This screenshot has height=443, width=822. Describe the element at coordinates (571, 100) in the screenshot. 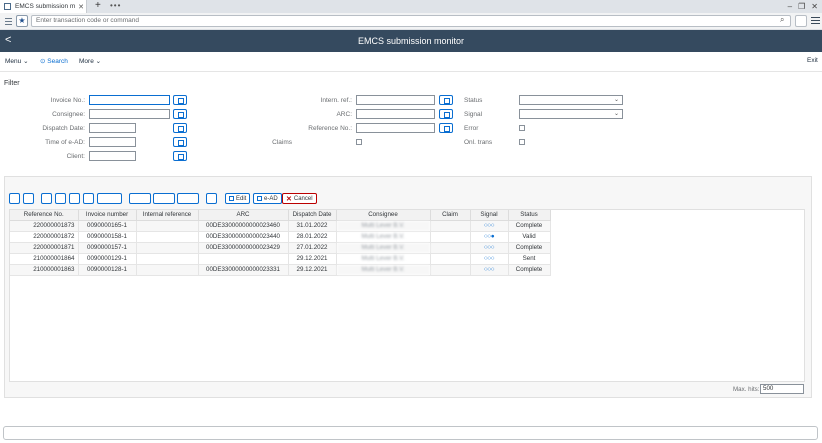

I see `status-select: ⌄` at that location.